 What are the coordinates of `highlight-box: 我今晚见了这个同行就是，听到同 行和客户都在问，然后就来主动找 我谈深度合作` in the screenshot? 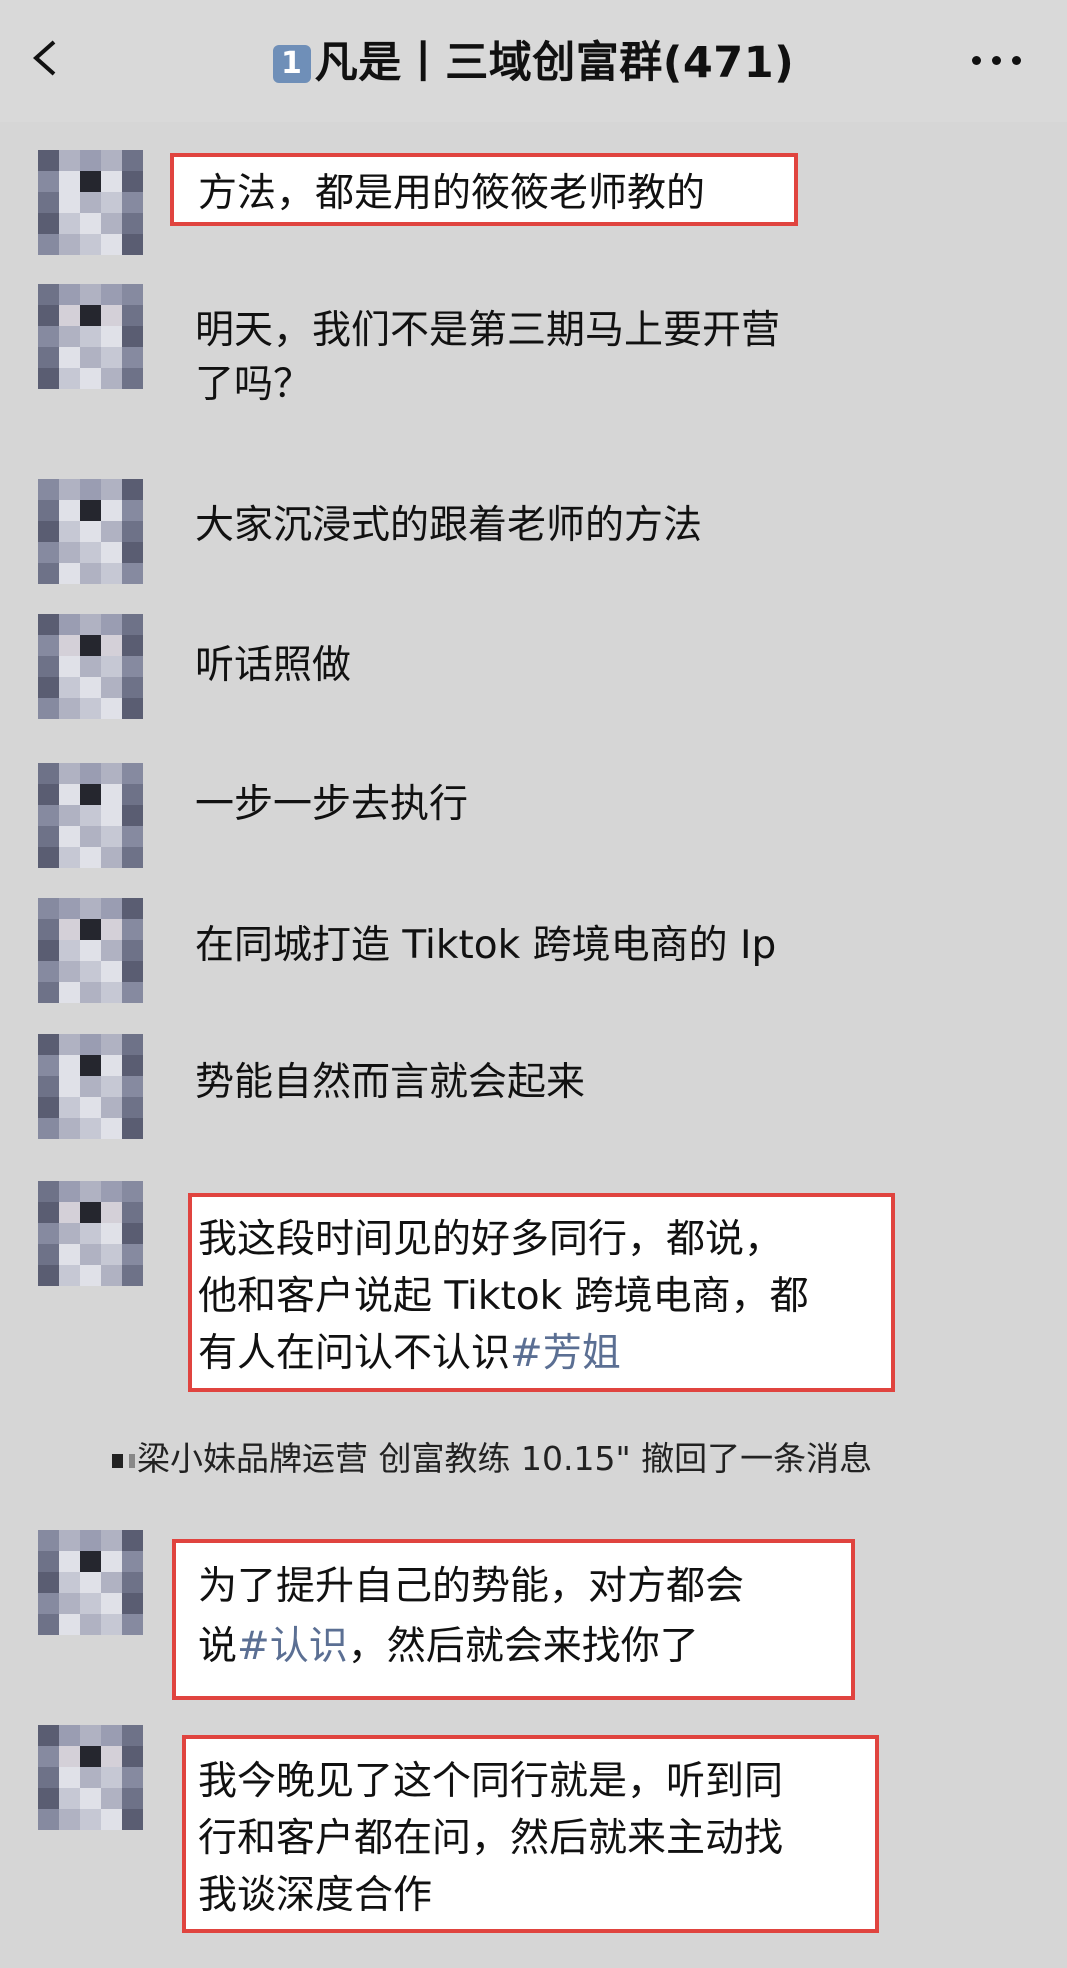 It's located at (530, 1834).